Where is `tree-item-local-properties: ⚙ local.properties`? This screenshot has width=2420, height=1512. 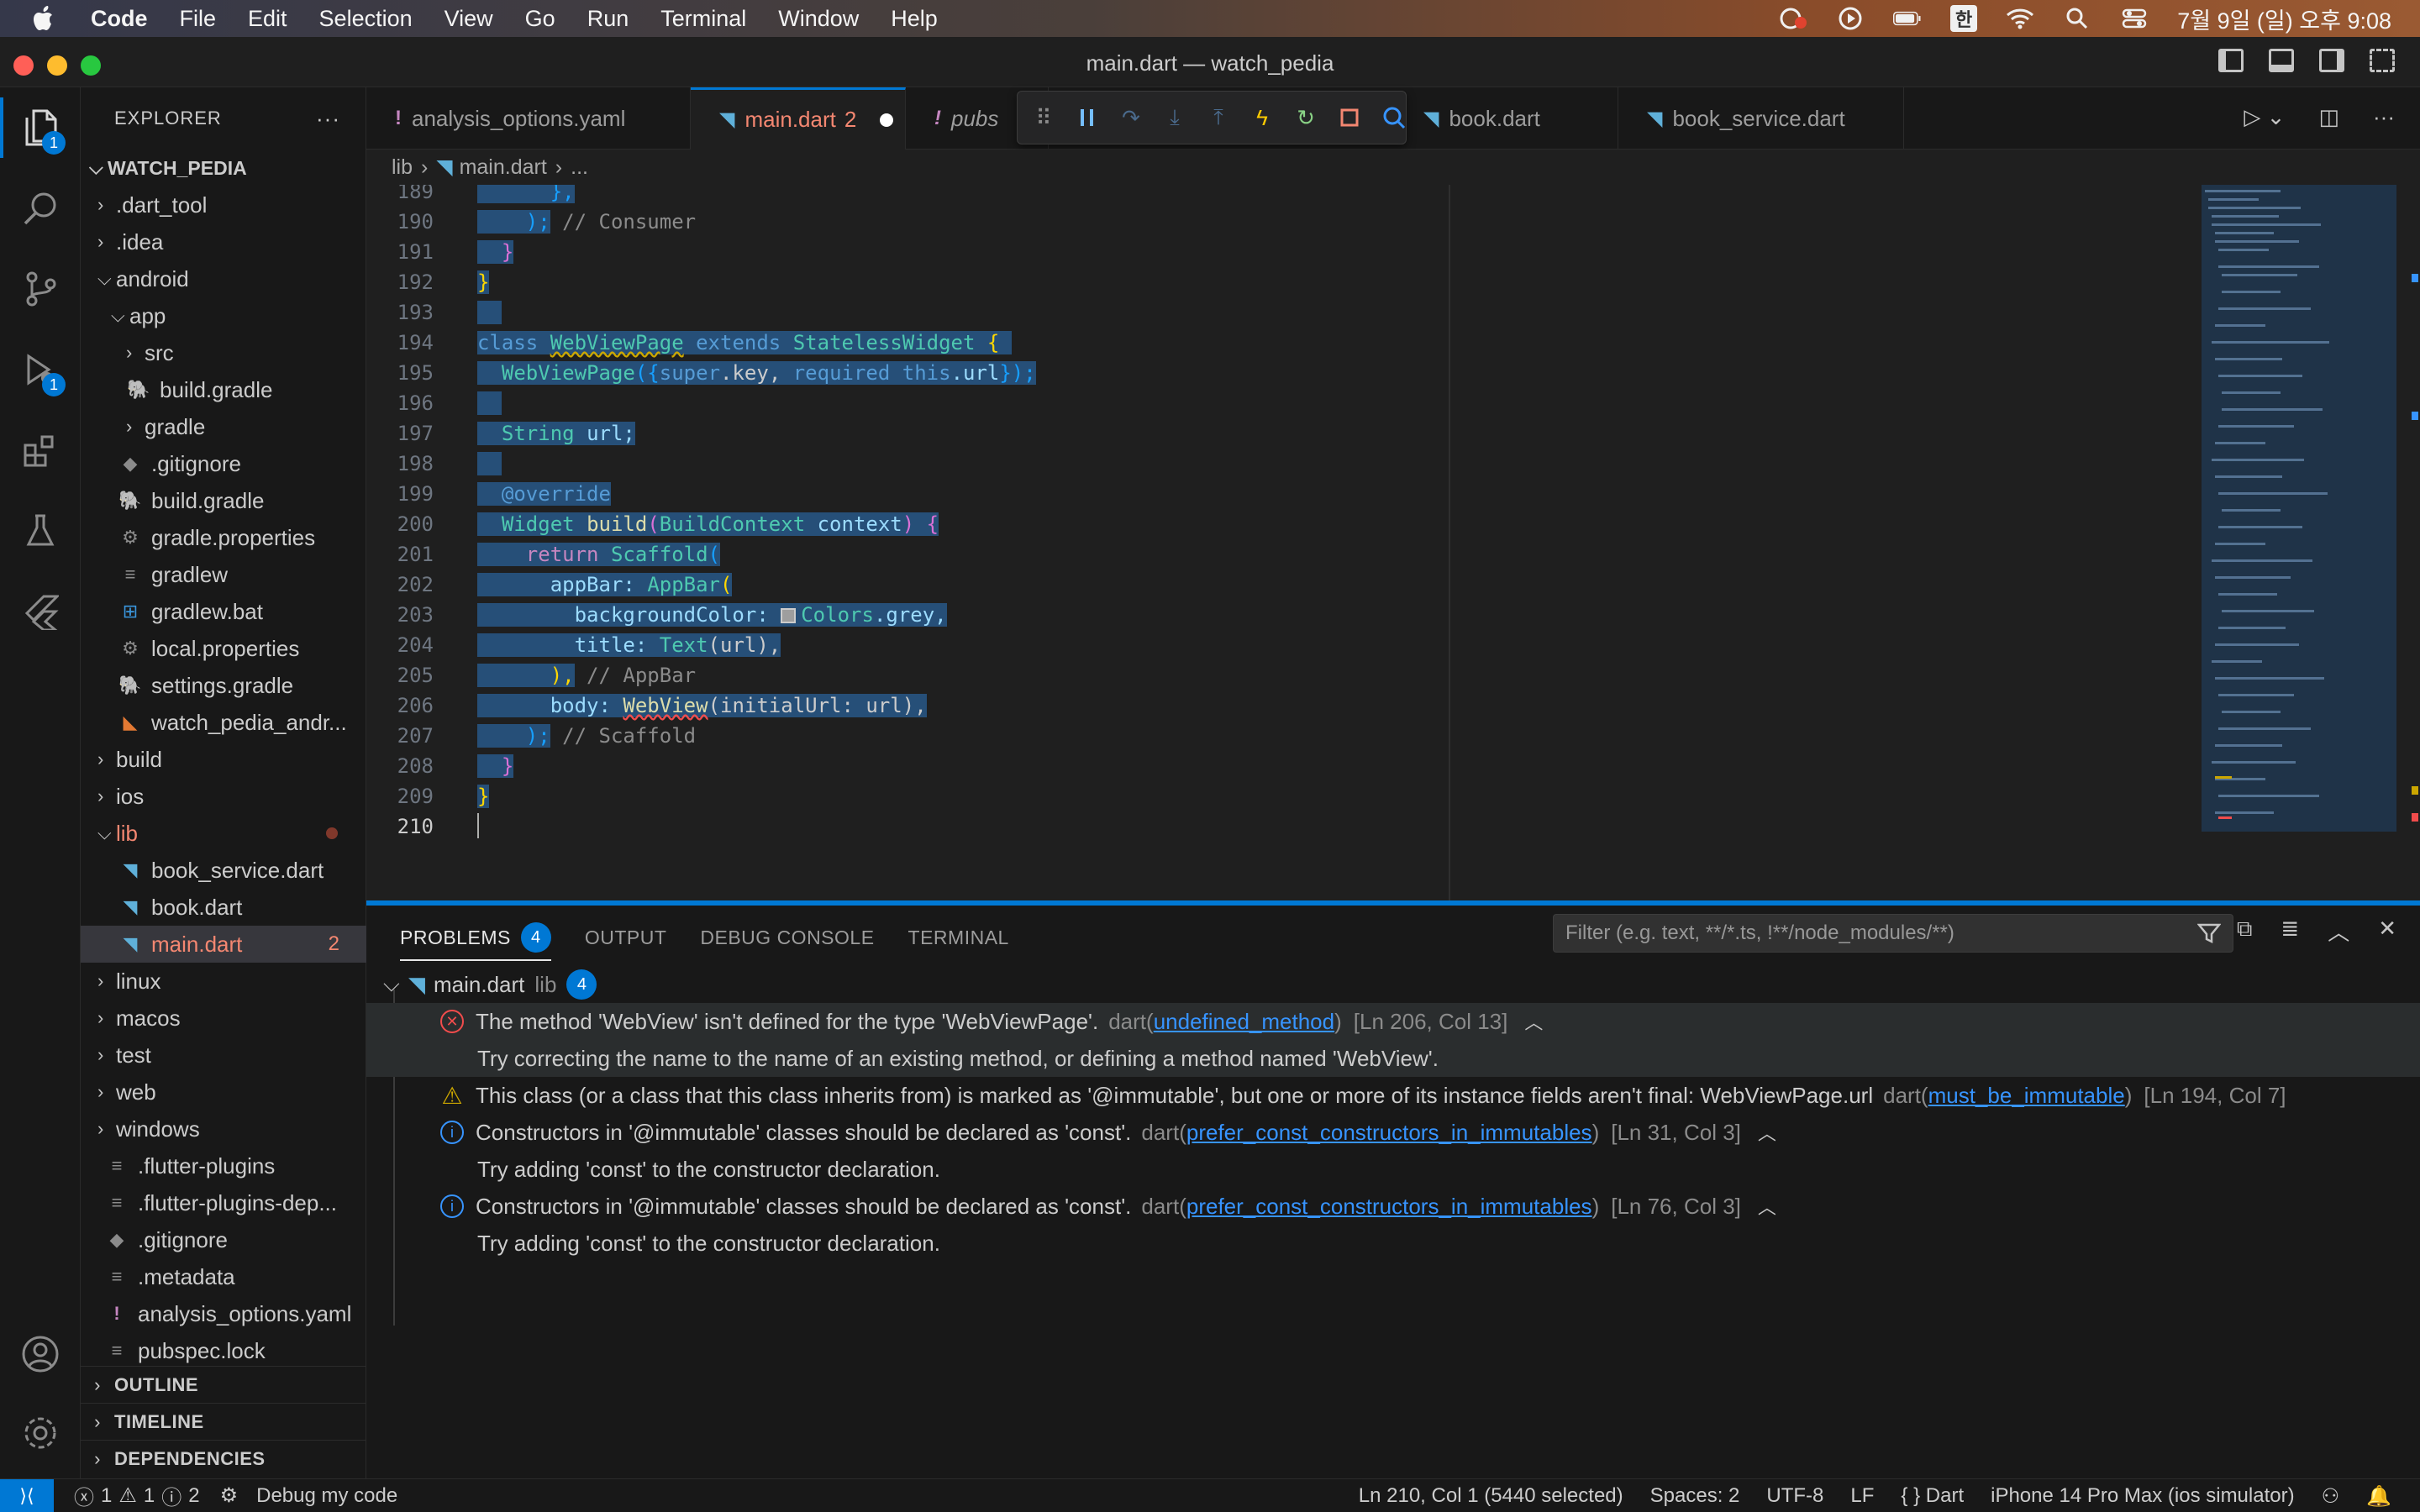 tree-item-local-properties: ⚙ local.properties is located at coordinates (224, 648).